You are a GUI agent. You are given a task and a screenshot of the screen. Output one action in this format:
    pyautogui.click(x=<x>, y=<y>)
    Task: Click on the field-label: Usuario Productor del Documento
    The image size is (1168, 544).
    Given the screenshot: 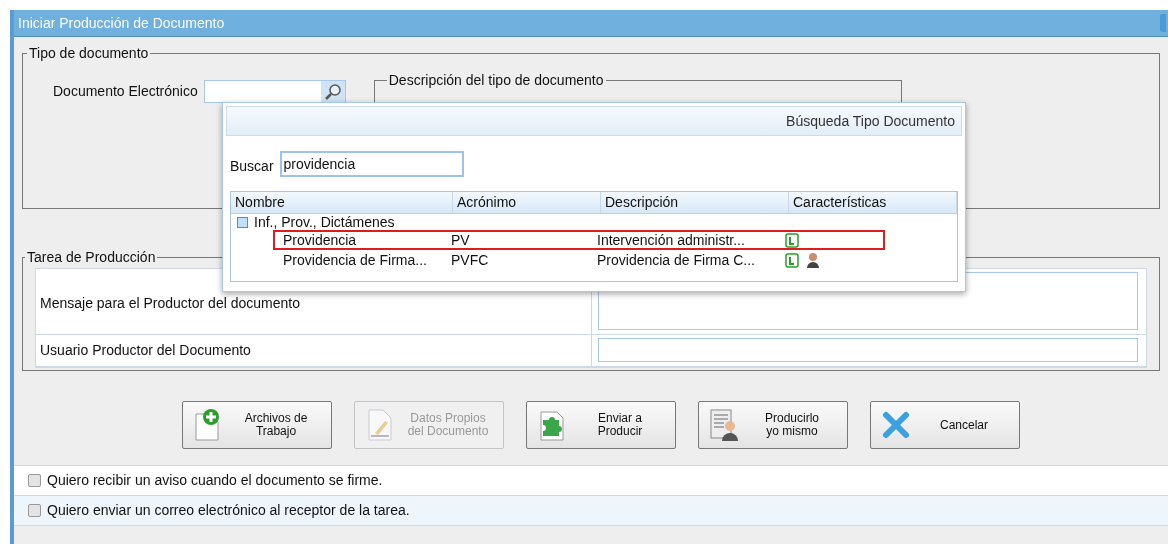 What is the action you would take?
    pyautogui.click(x=145, y=350)
    